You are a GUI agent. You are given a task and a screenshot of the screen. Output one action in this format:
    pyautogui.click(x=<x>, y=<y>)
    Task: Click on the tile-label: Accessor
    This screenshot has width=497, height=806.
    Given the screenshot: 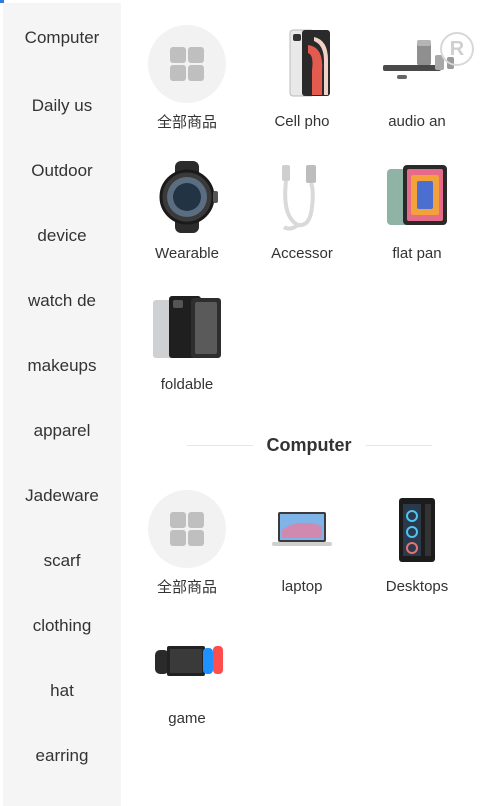 What is the action you would take?
    pyautogui.click(x=302, y=253)
    